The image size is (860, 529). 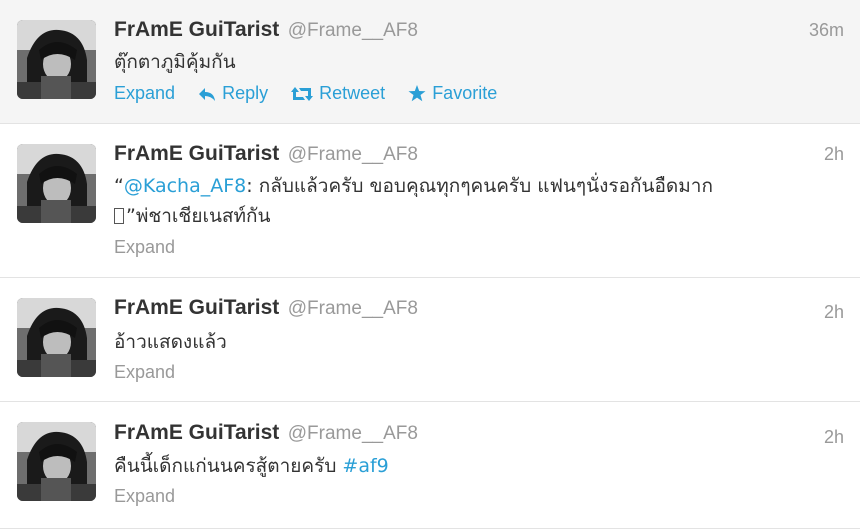 What do you see at coordinates (198, 216) in the screenshot?
I see `tweet-text-line2: ”พ่ชาเชียเนสท์กัน` at bounding box center [198, 216].